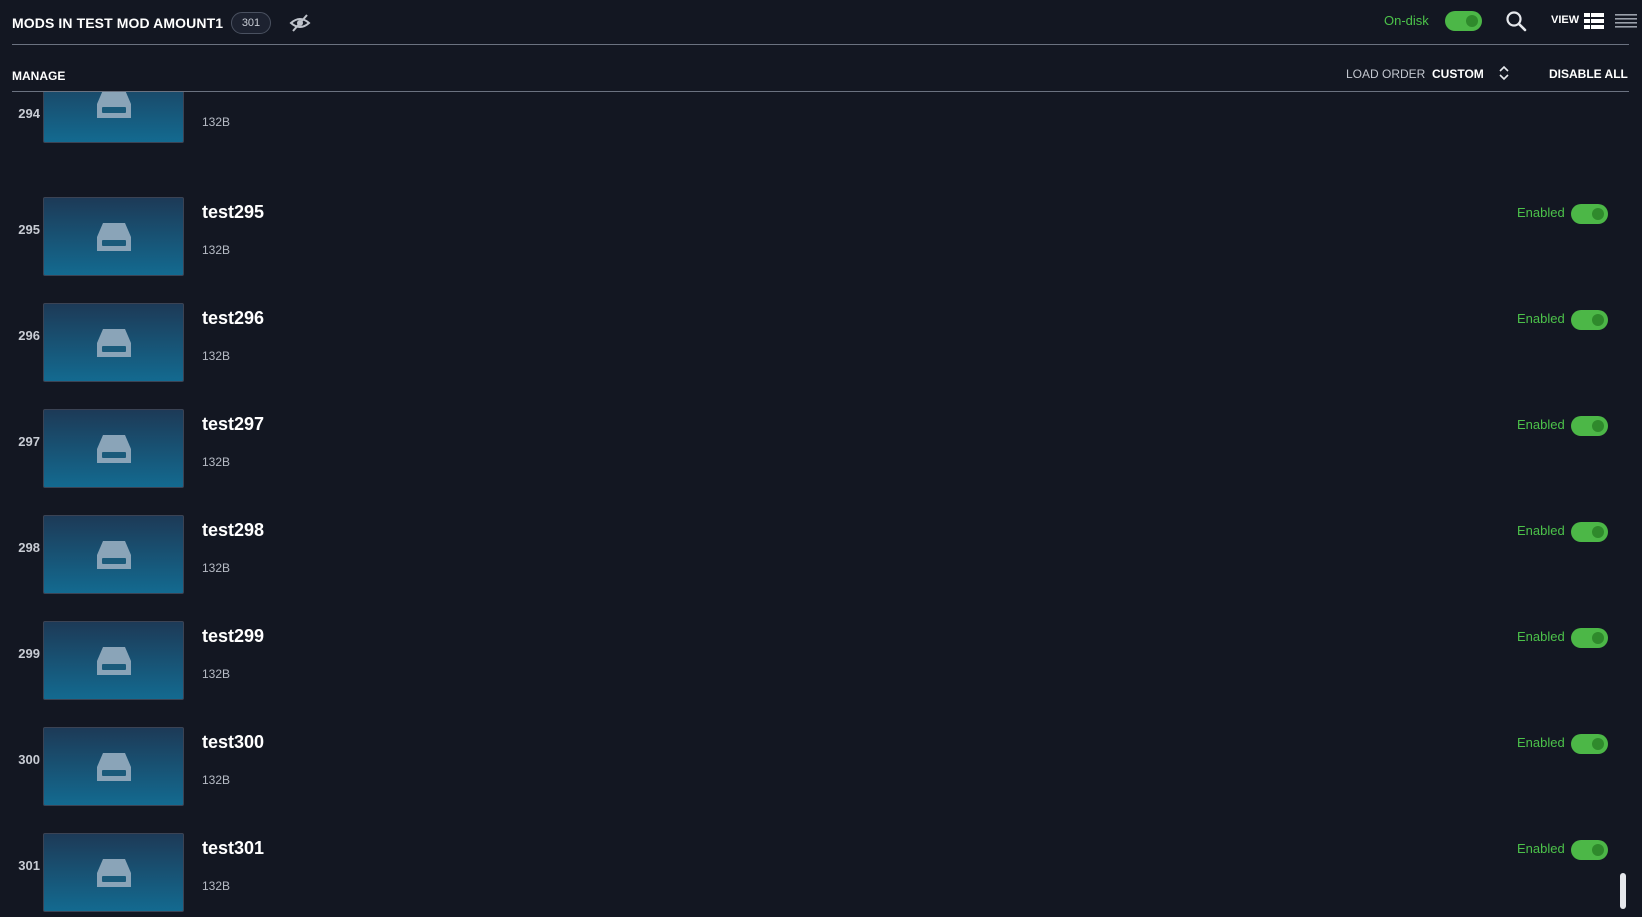 The image size is (1642, 917). What do you see at coordinates (1516, 21) in the screenshot?
I see `search-icon` at bounding box center [1516, 21].